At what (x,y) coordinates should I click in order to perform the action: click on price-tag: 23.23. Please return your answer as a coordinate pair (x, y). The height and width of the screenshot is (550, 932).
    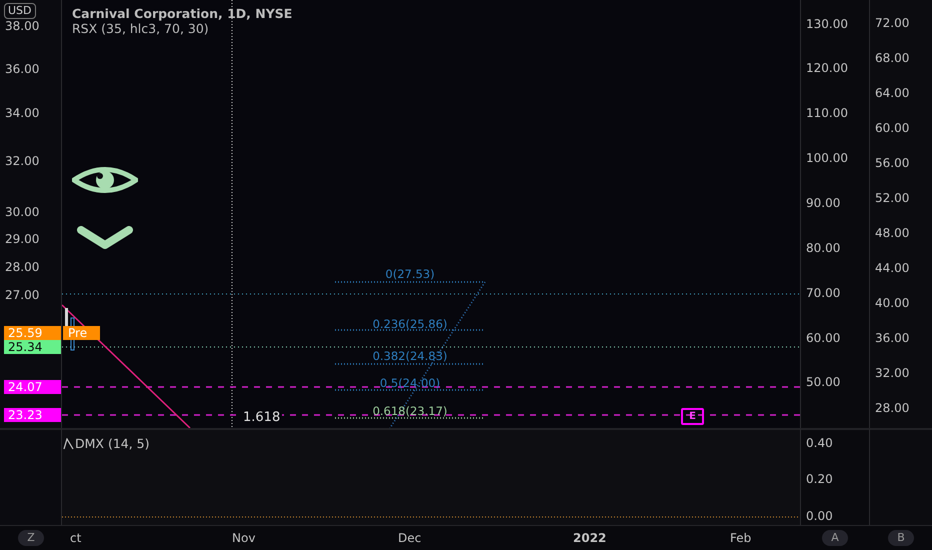
    Looking at the image, I should click on (32, 415).